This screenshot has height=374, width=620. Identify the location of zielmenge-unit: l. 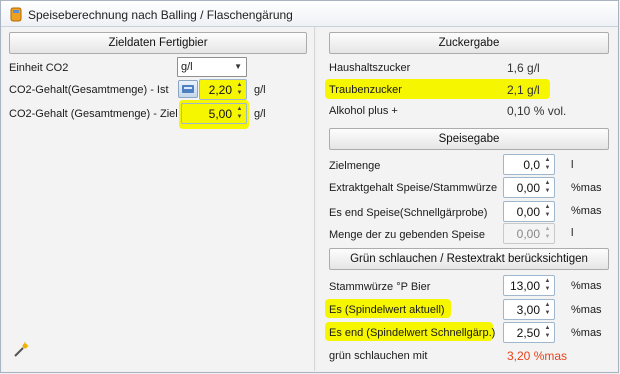
(572, 165).